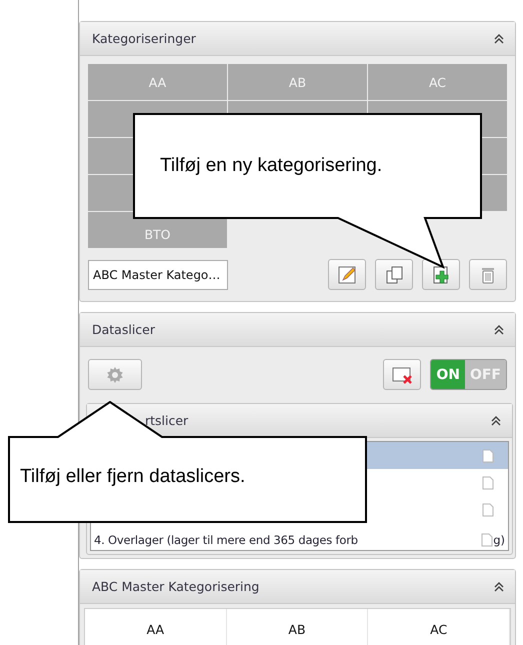 The height and width of the screenshot is (645, 523). Describe the element at coordinates (166, 420) in the screenshot. I see `panel-title: rtslicer` at that location.